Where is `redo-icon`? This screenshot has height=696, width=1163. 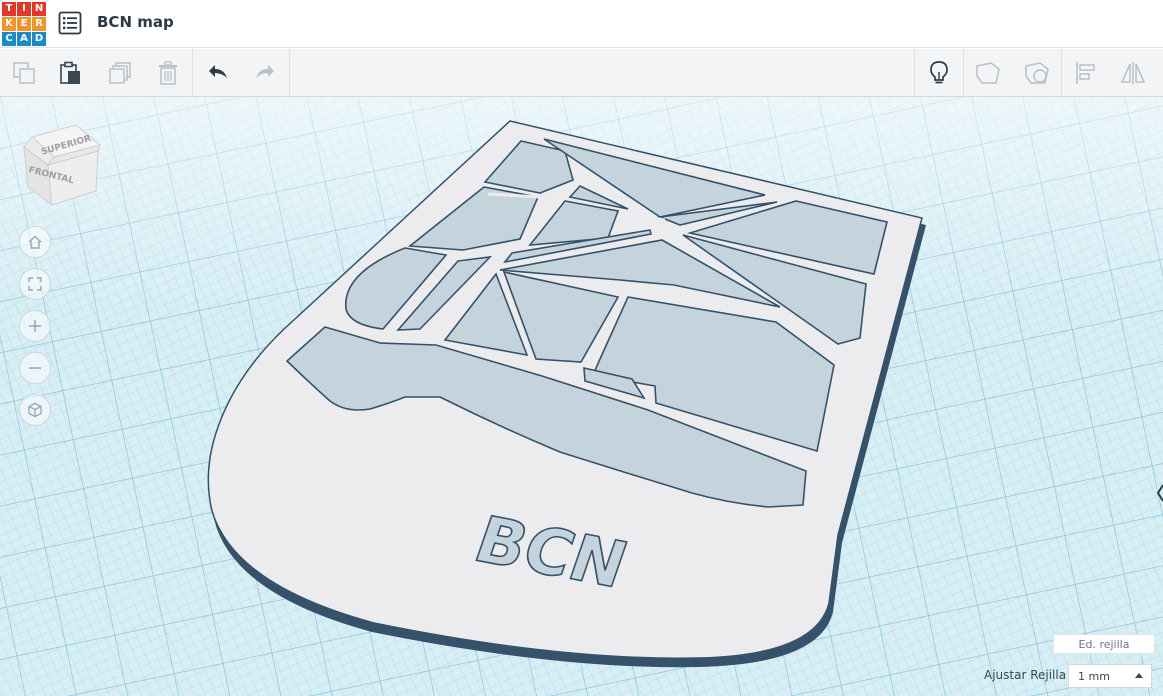 redo-icon is located at coordinates (265, 71).